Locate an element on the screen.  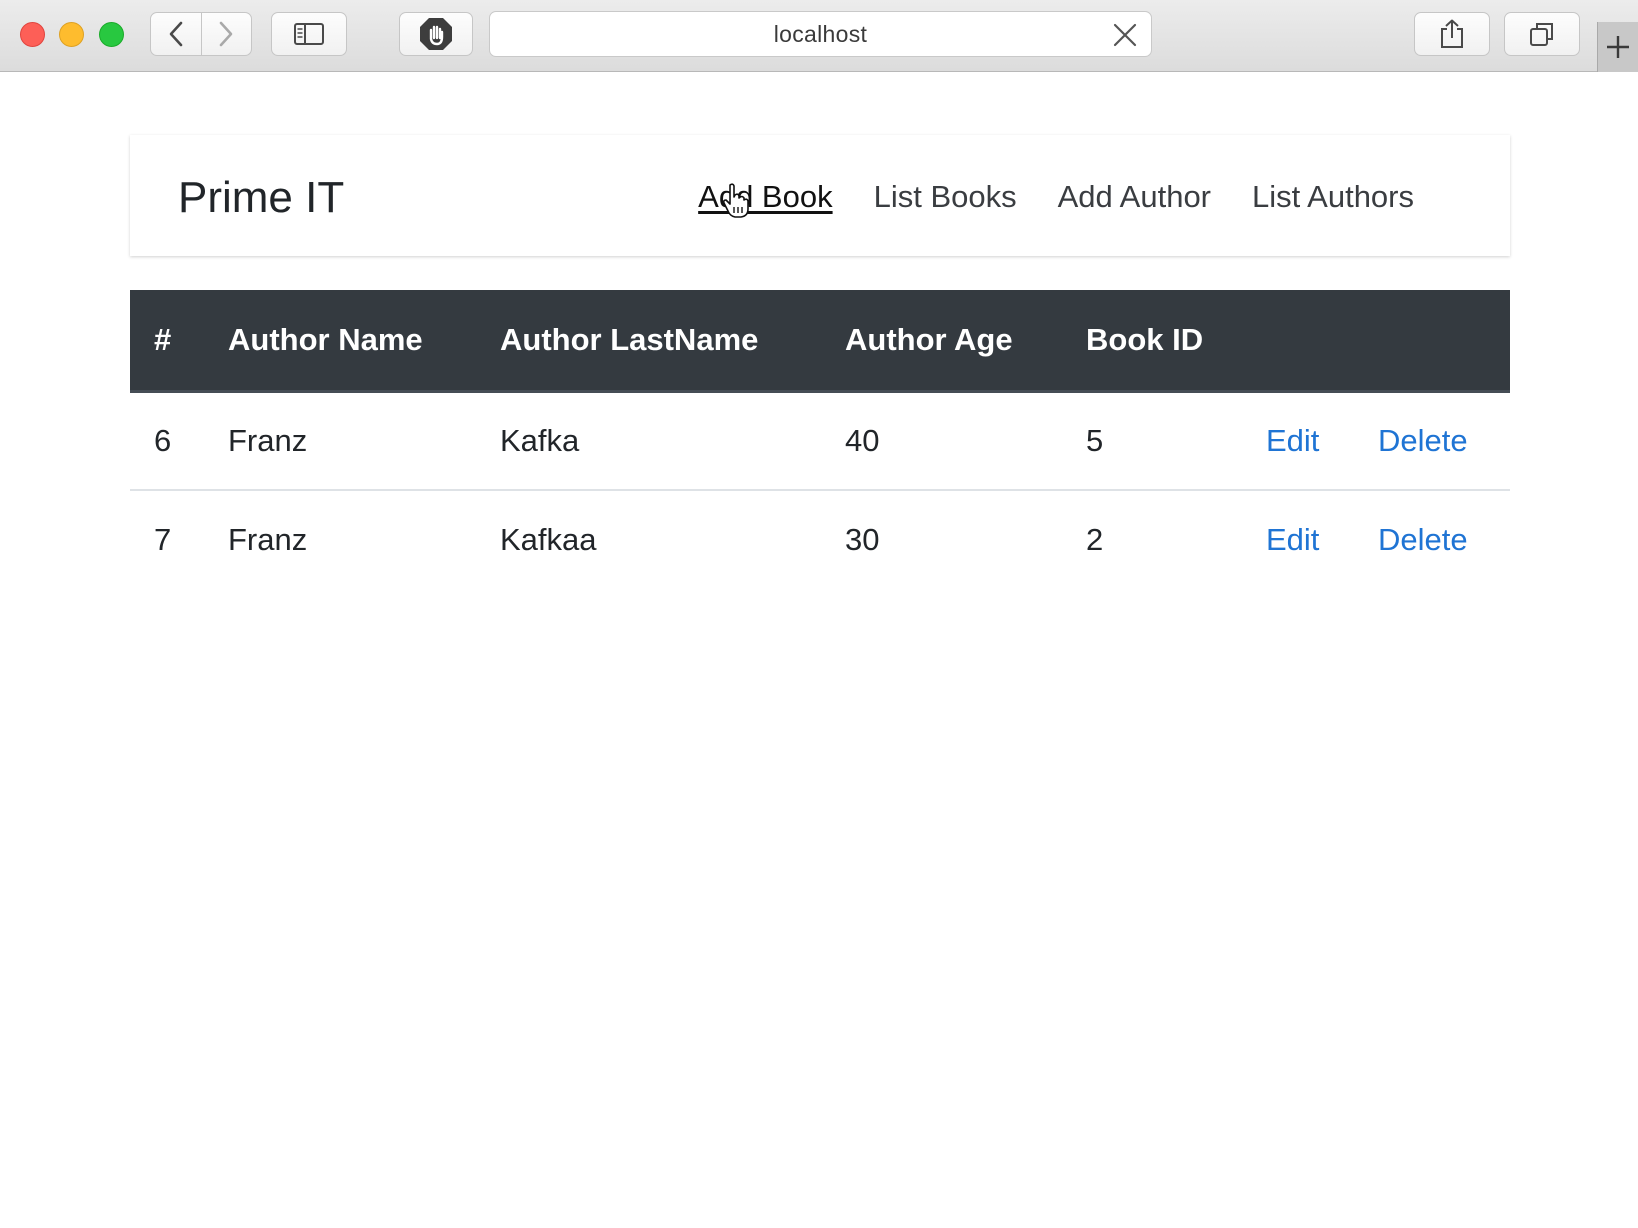
sidebar-button is located at coordinates (309, 34).